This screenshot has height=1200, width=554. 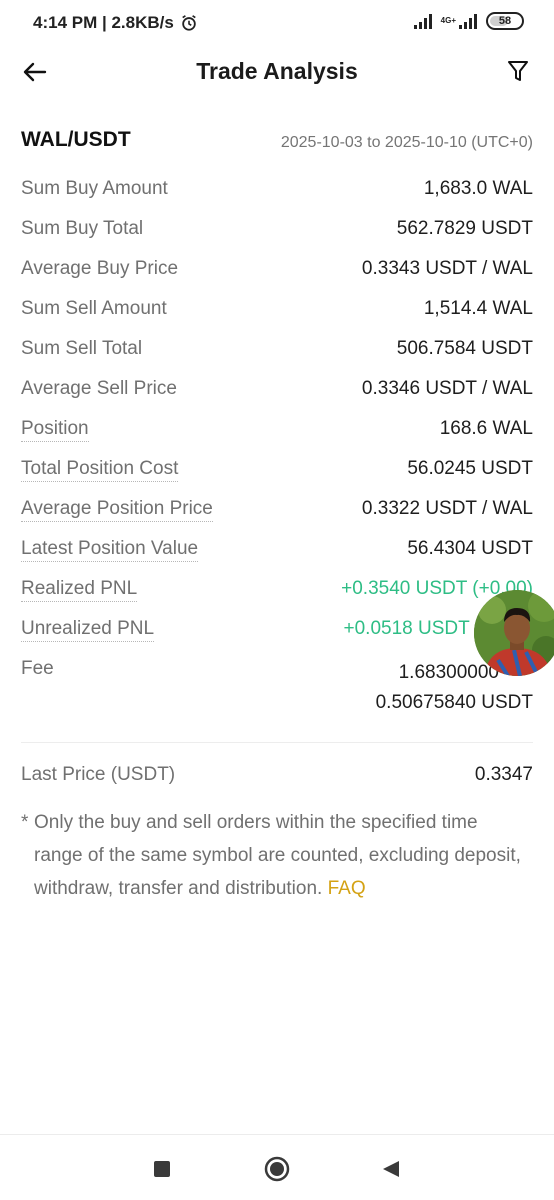 I want to click on battery-icon: 58, so click(x=505, y=21).